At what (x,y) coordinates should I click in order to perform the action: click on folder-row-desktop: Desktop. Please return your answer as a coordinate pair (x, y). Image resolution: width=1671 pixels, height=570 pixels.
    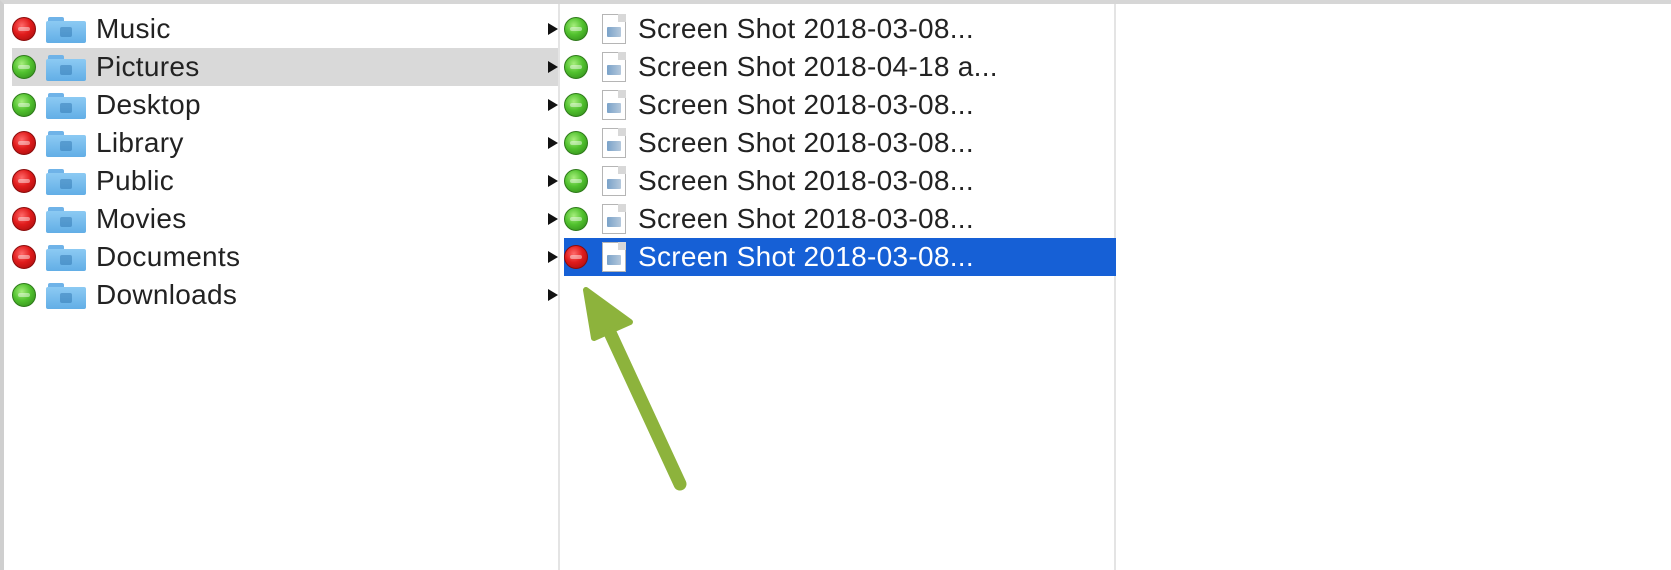
    Looking at the image, I should click on (285, 105).